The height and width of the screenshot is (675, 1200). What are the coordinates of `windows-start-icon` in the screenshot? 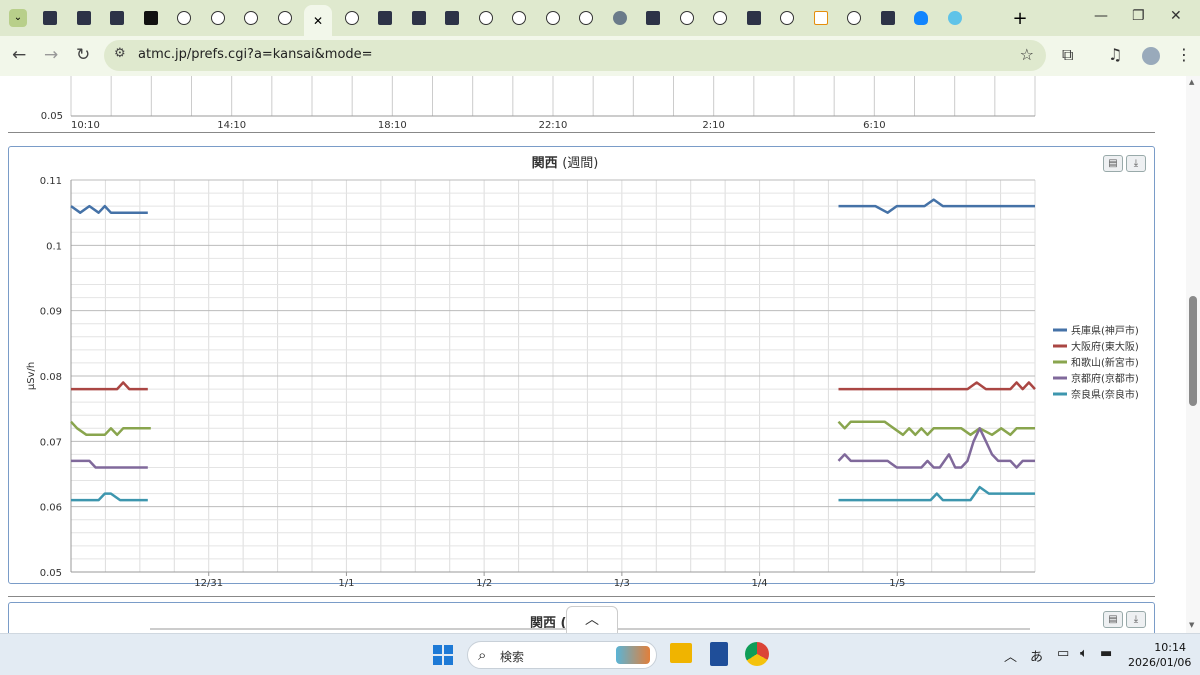 It's located at (443, 655).